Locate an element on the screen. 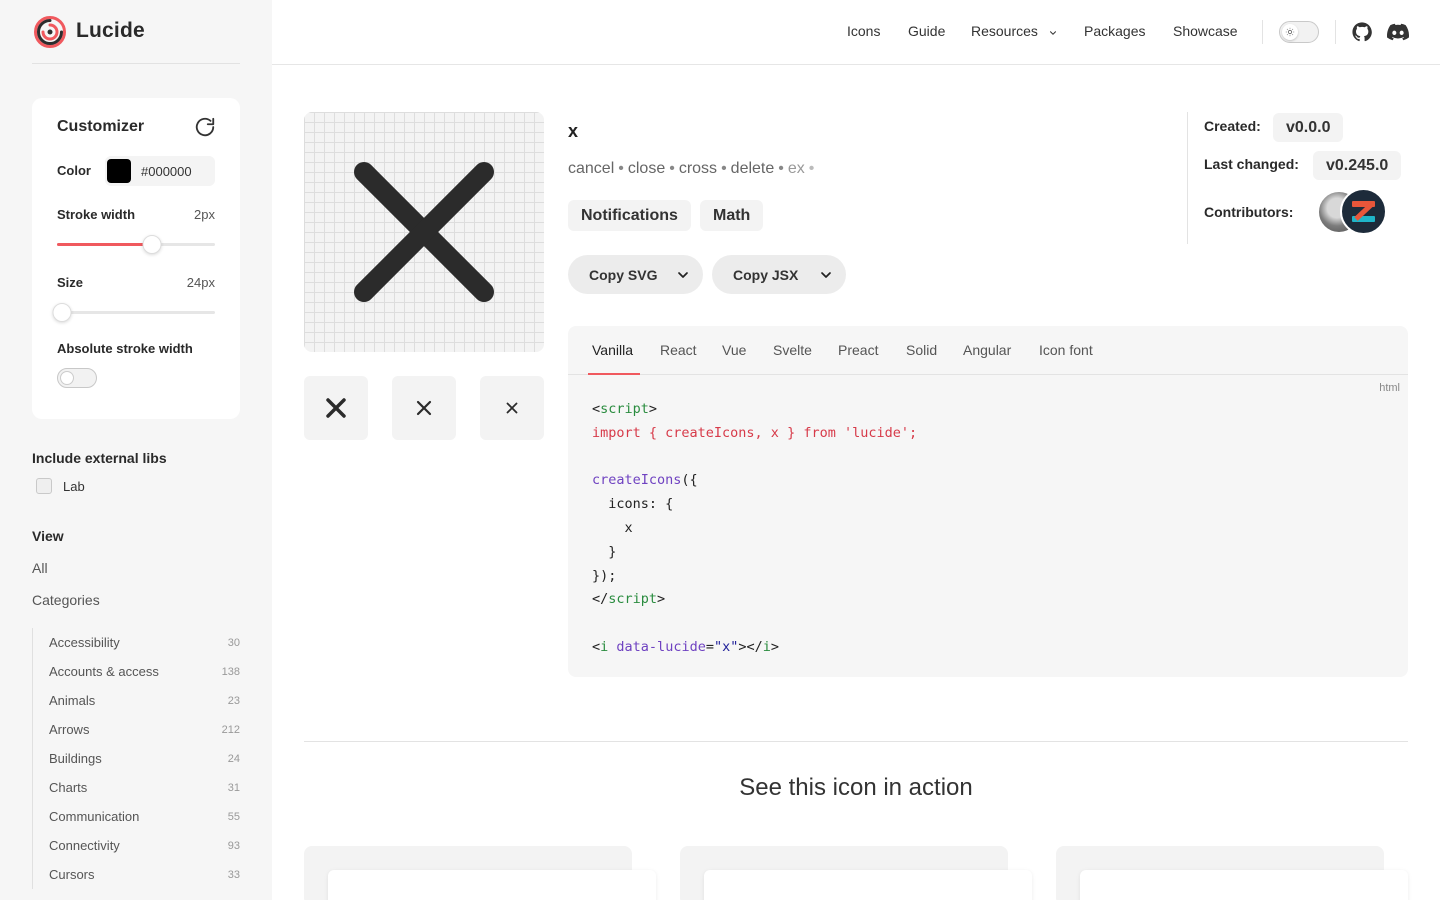 The height and width of the screenshot is (900, 1440). category-name: Connectivity is located at coordinates (84, 845).